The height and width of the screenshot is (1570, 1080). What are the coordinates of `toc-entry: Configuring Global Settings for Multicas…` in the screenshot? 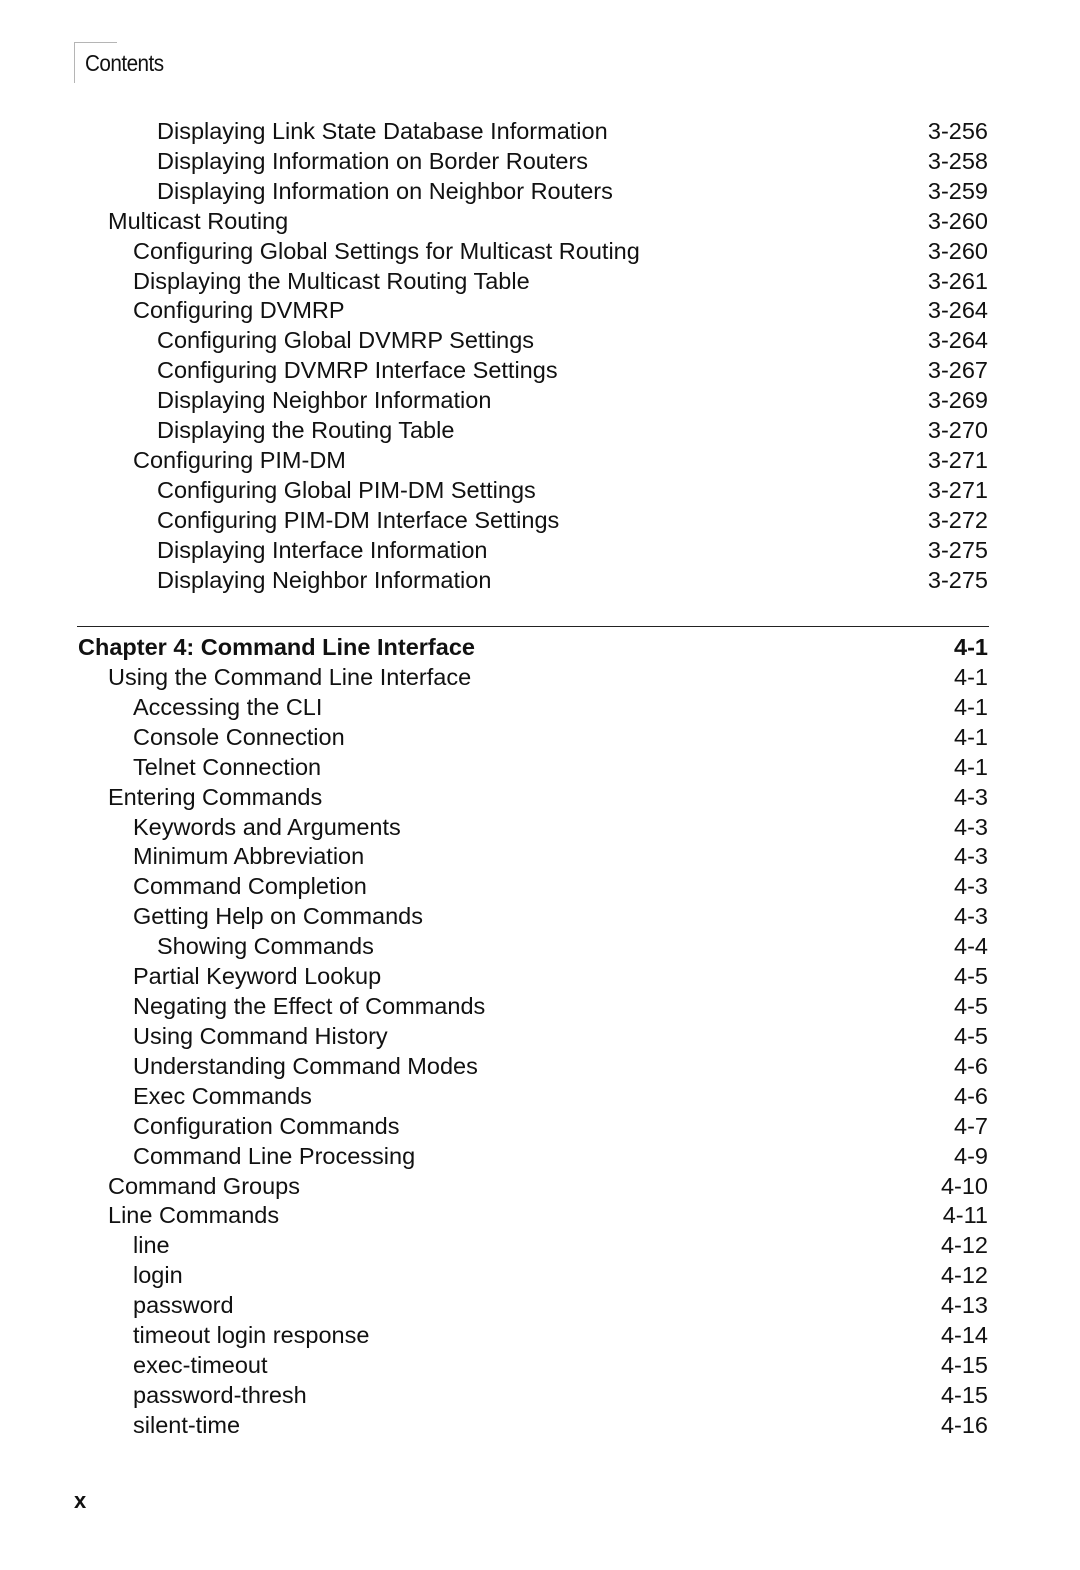 It's located at (533, 251).